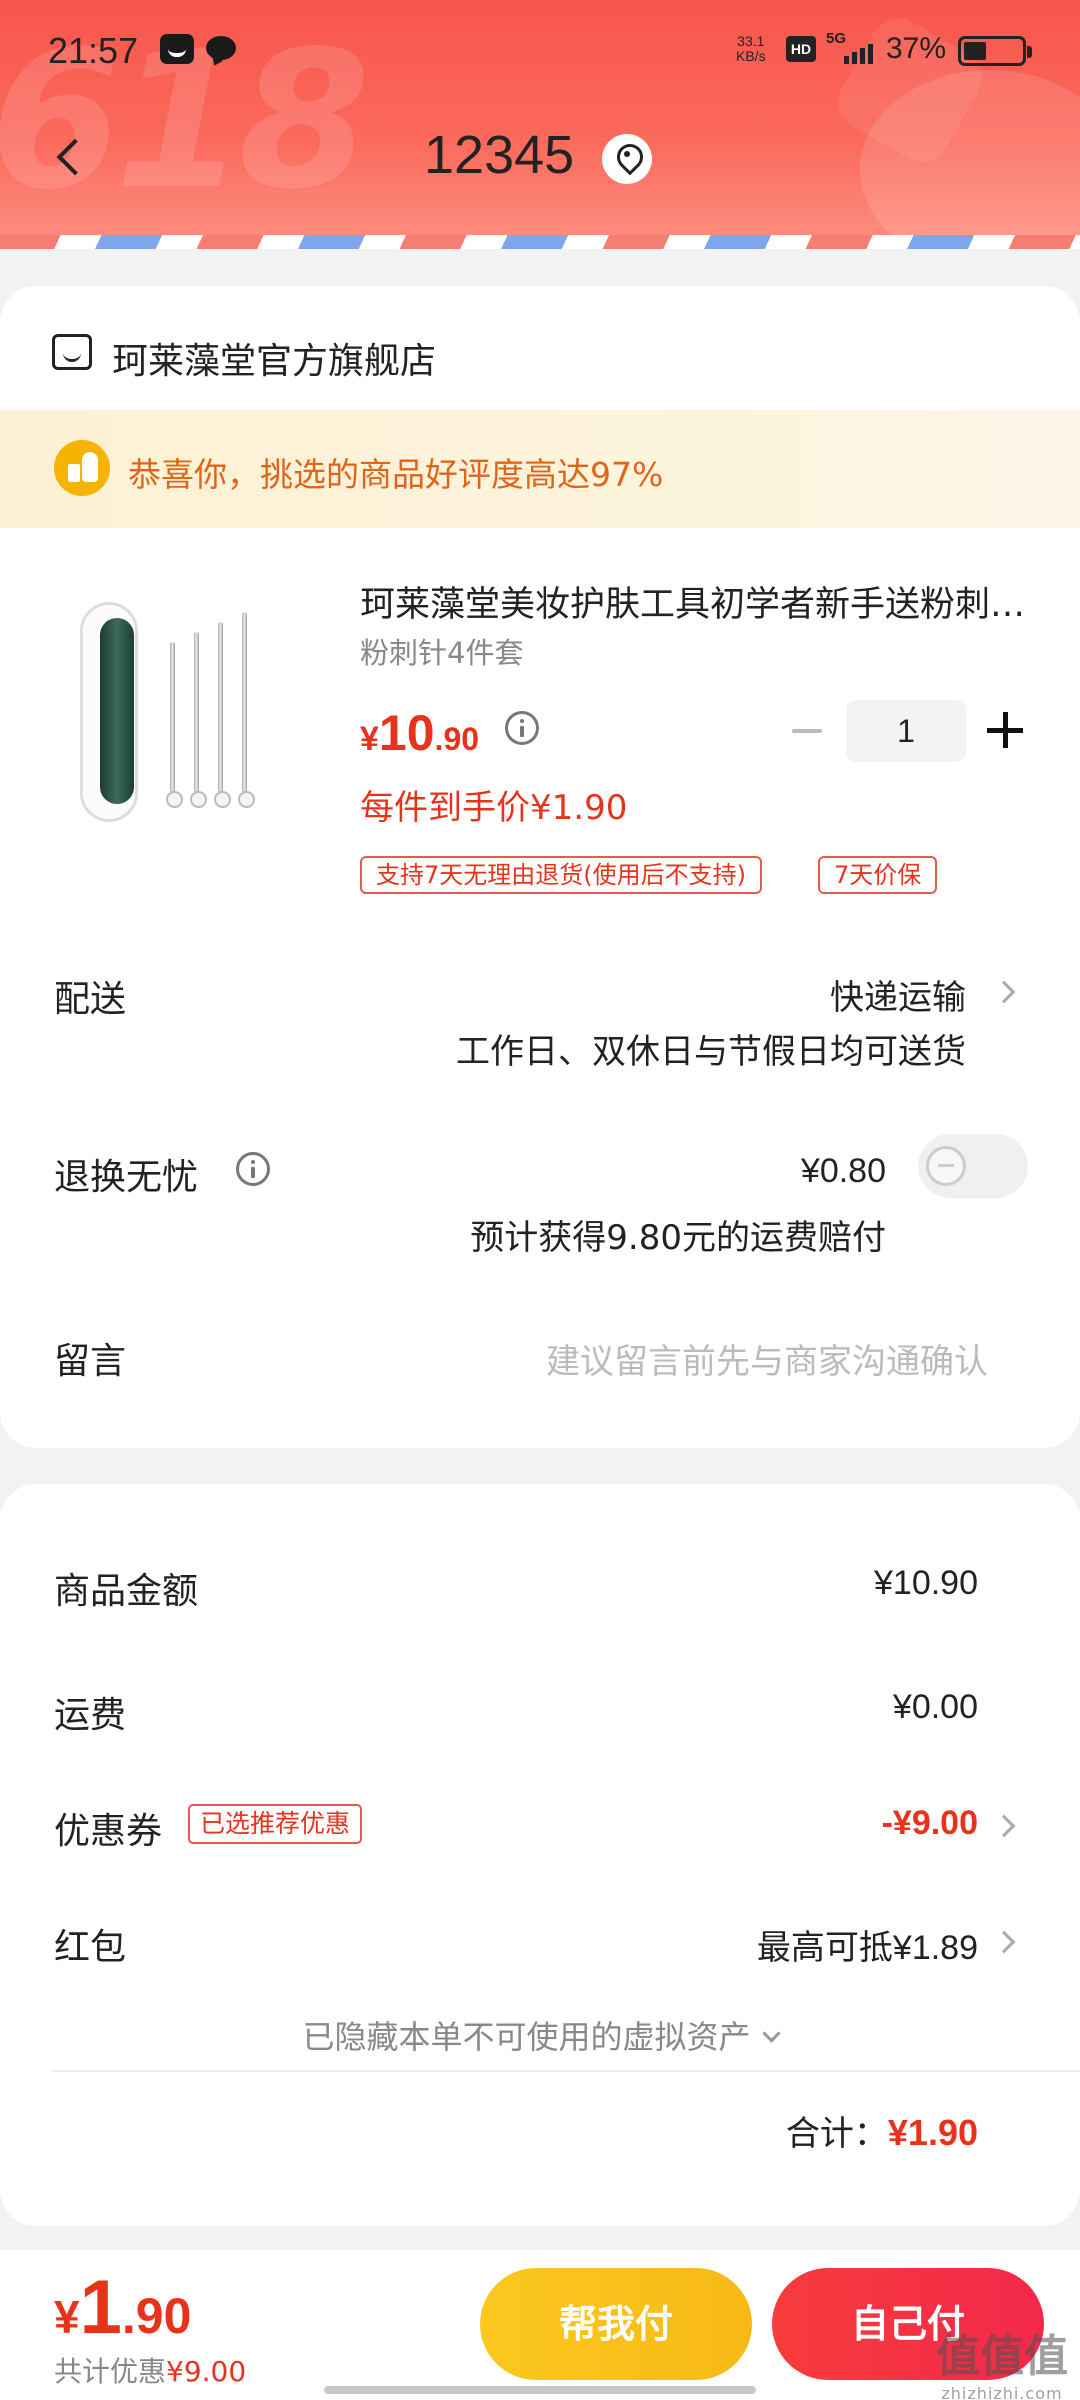  I want to click on return-policy-tag: 支持7天无理由退货(使用后不支持), so click(561, 875).